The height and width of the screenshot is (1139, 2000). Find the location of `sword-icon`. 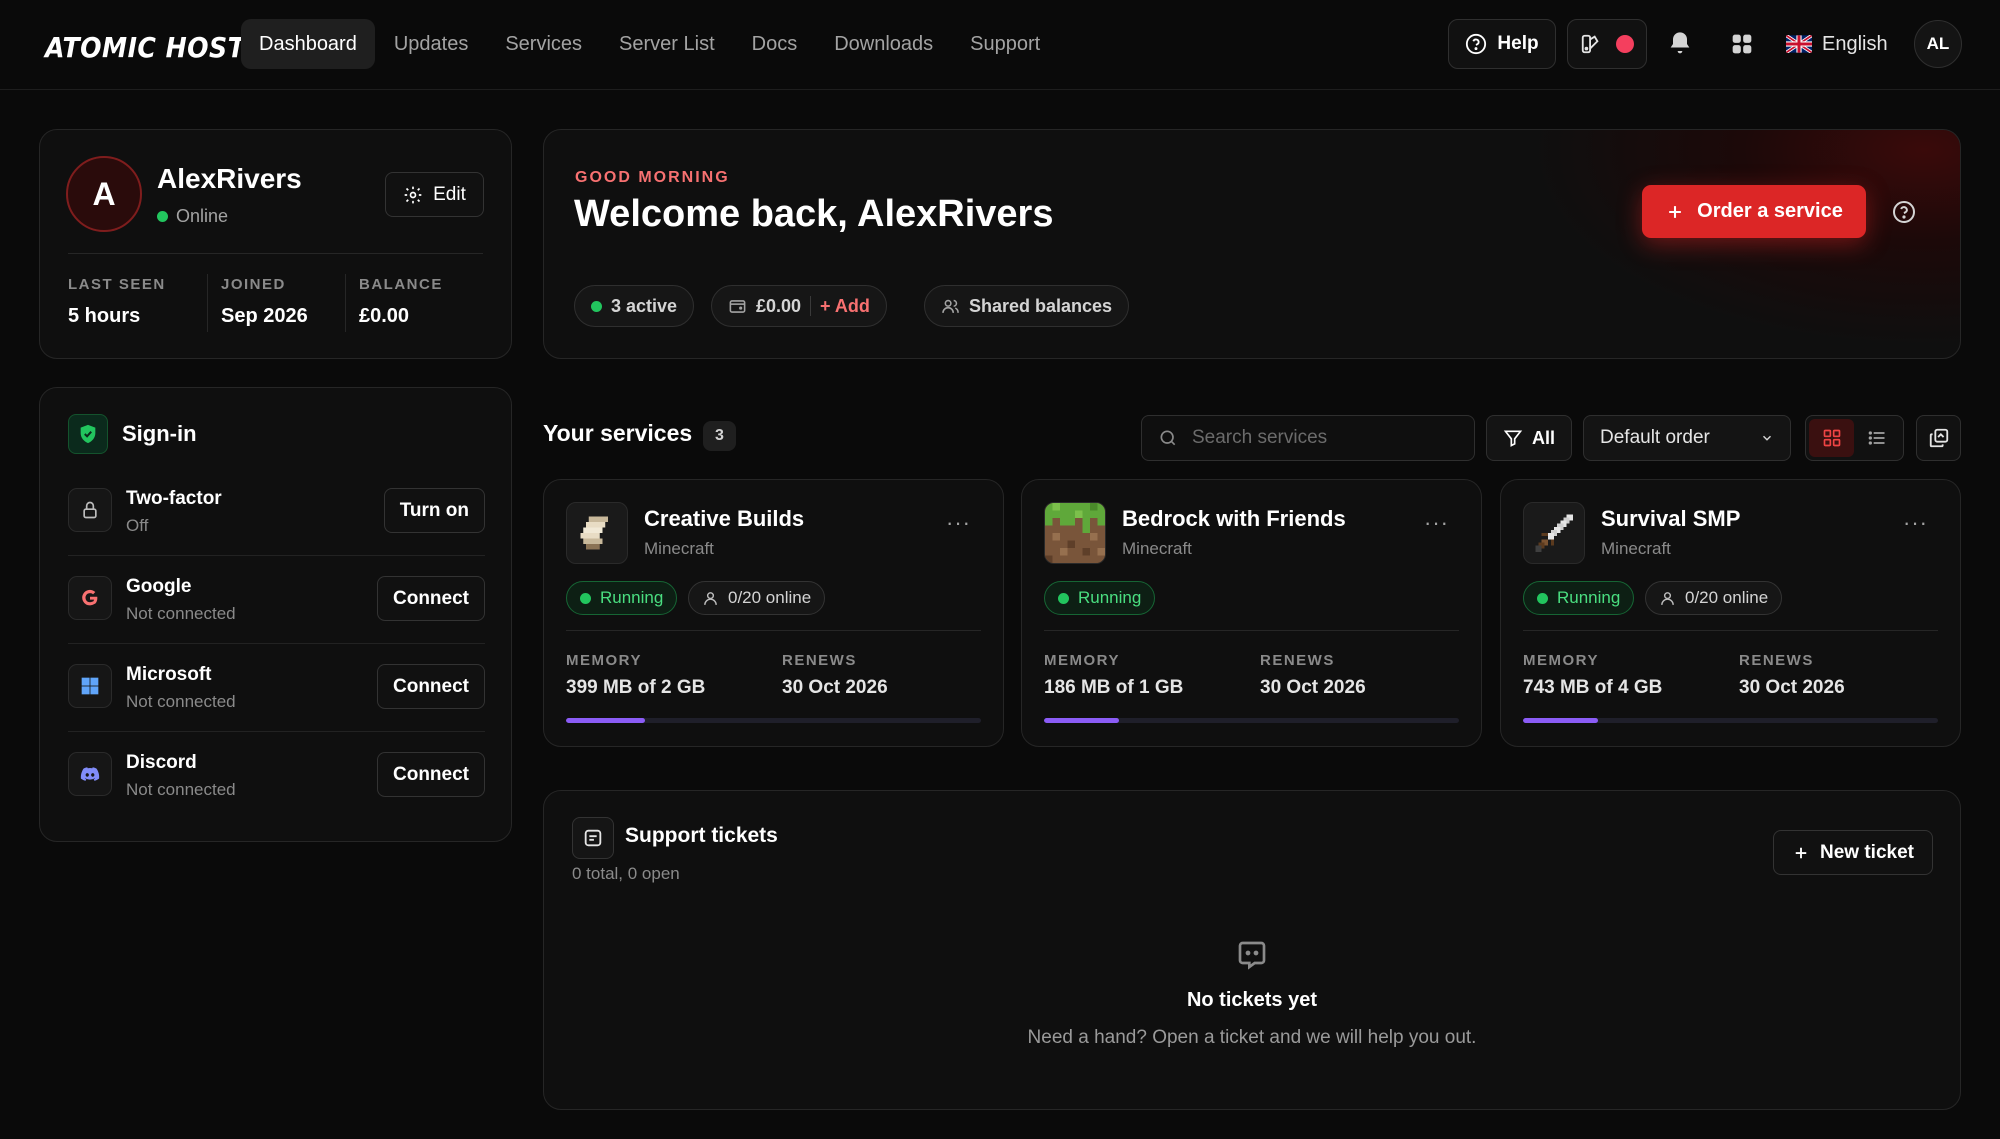

sword-icon is located at coordinates (1554, 533).